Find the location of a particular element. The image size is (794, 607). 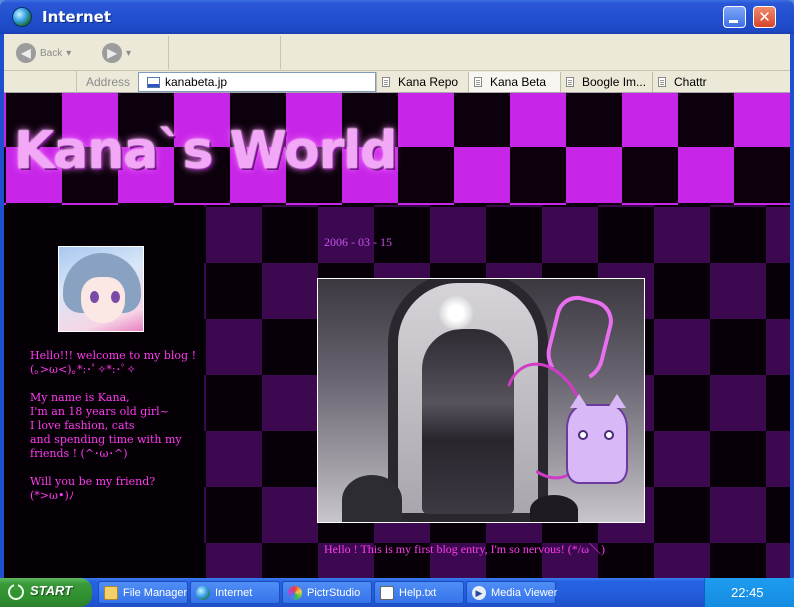

task-label: Internet is located at coordinates (234, 593).